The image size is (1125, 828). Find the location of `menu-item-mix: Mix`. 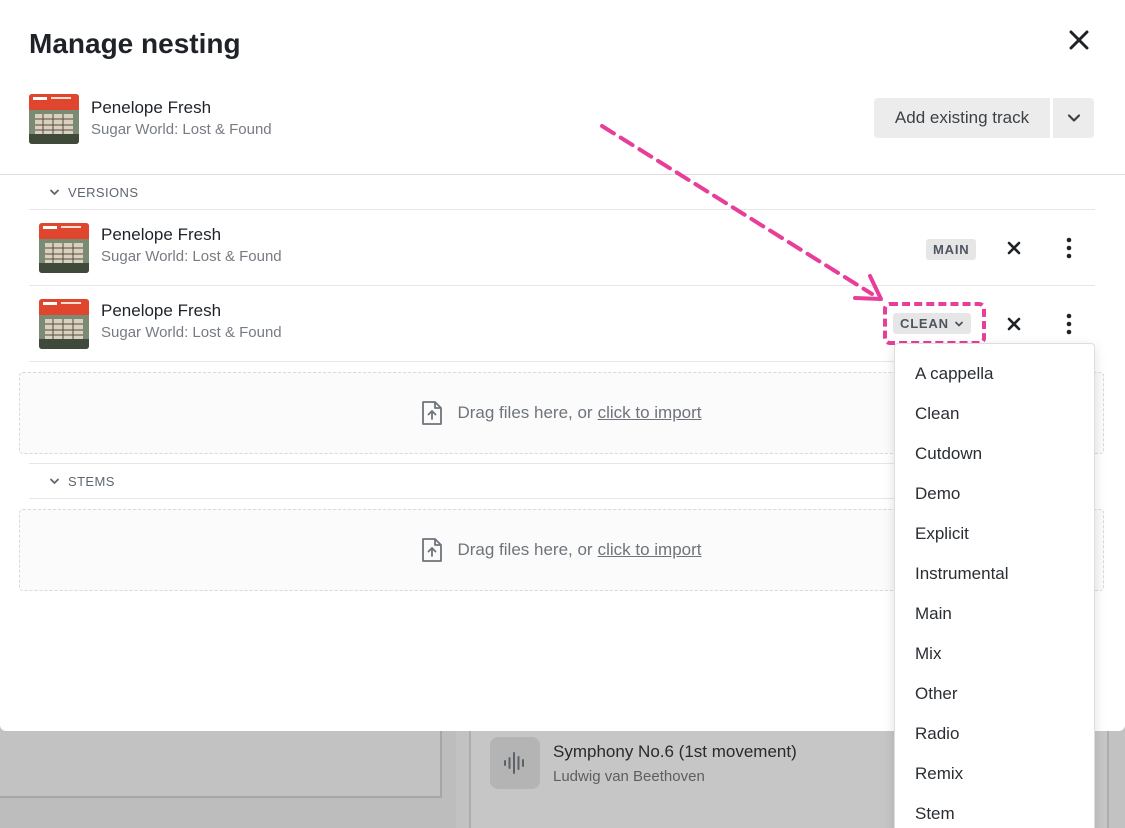

menu-item-mix: Mix is located at coordinates (994, 654).